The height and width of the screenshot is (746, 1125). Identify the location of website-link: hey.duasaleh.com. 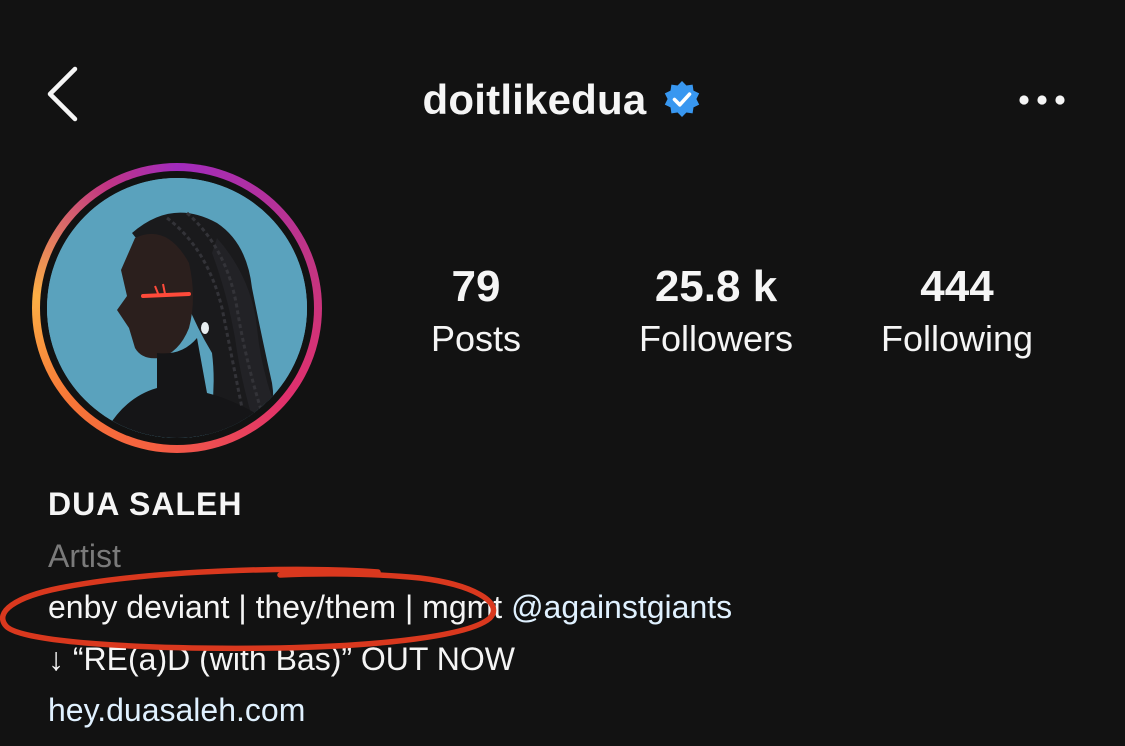
(176, 710).